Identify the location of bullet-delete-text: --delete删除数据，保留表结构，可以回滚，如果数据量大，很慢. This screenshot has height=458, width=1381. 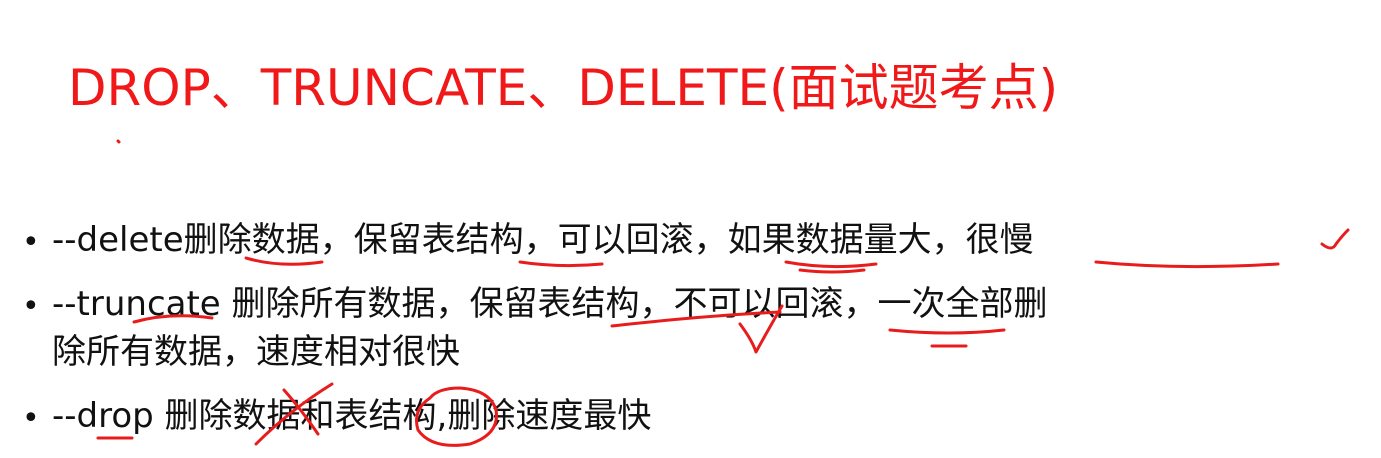
(543, 240).